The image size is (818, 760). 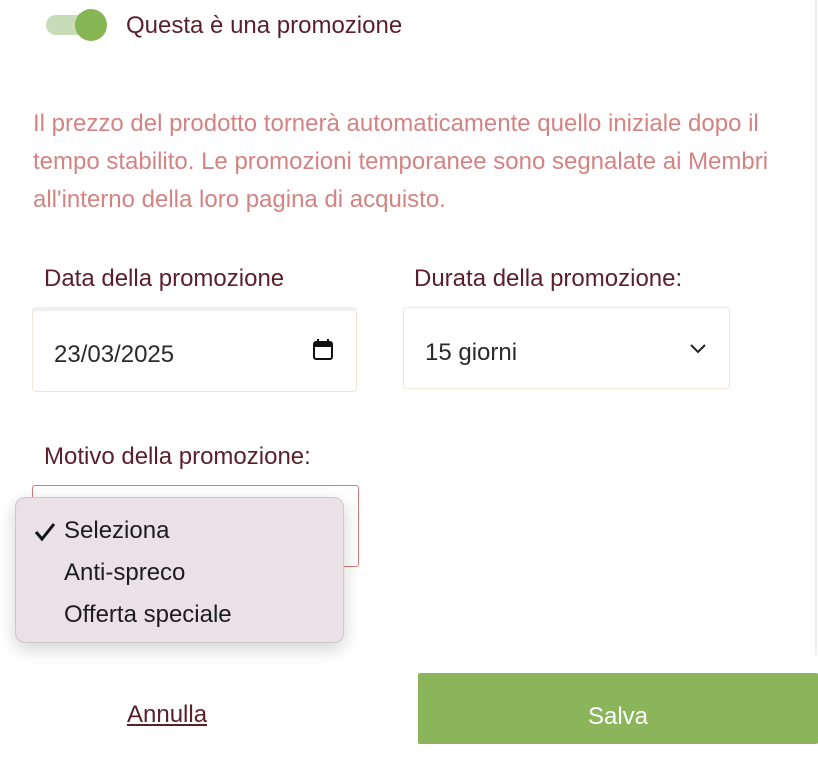 I want to click on menu-item-anti-spreco: Anti-spreco, so click(x=124, y=573).